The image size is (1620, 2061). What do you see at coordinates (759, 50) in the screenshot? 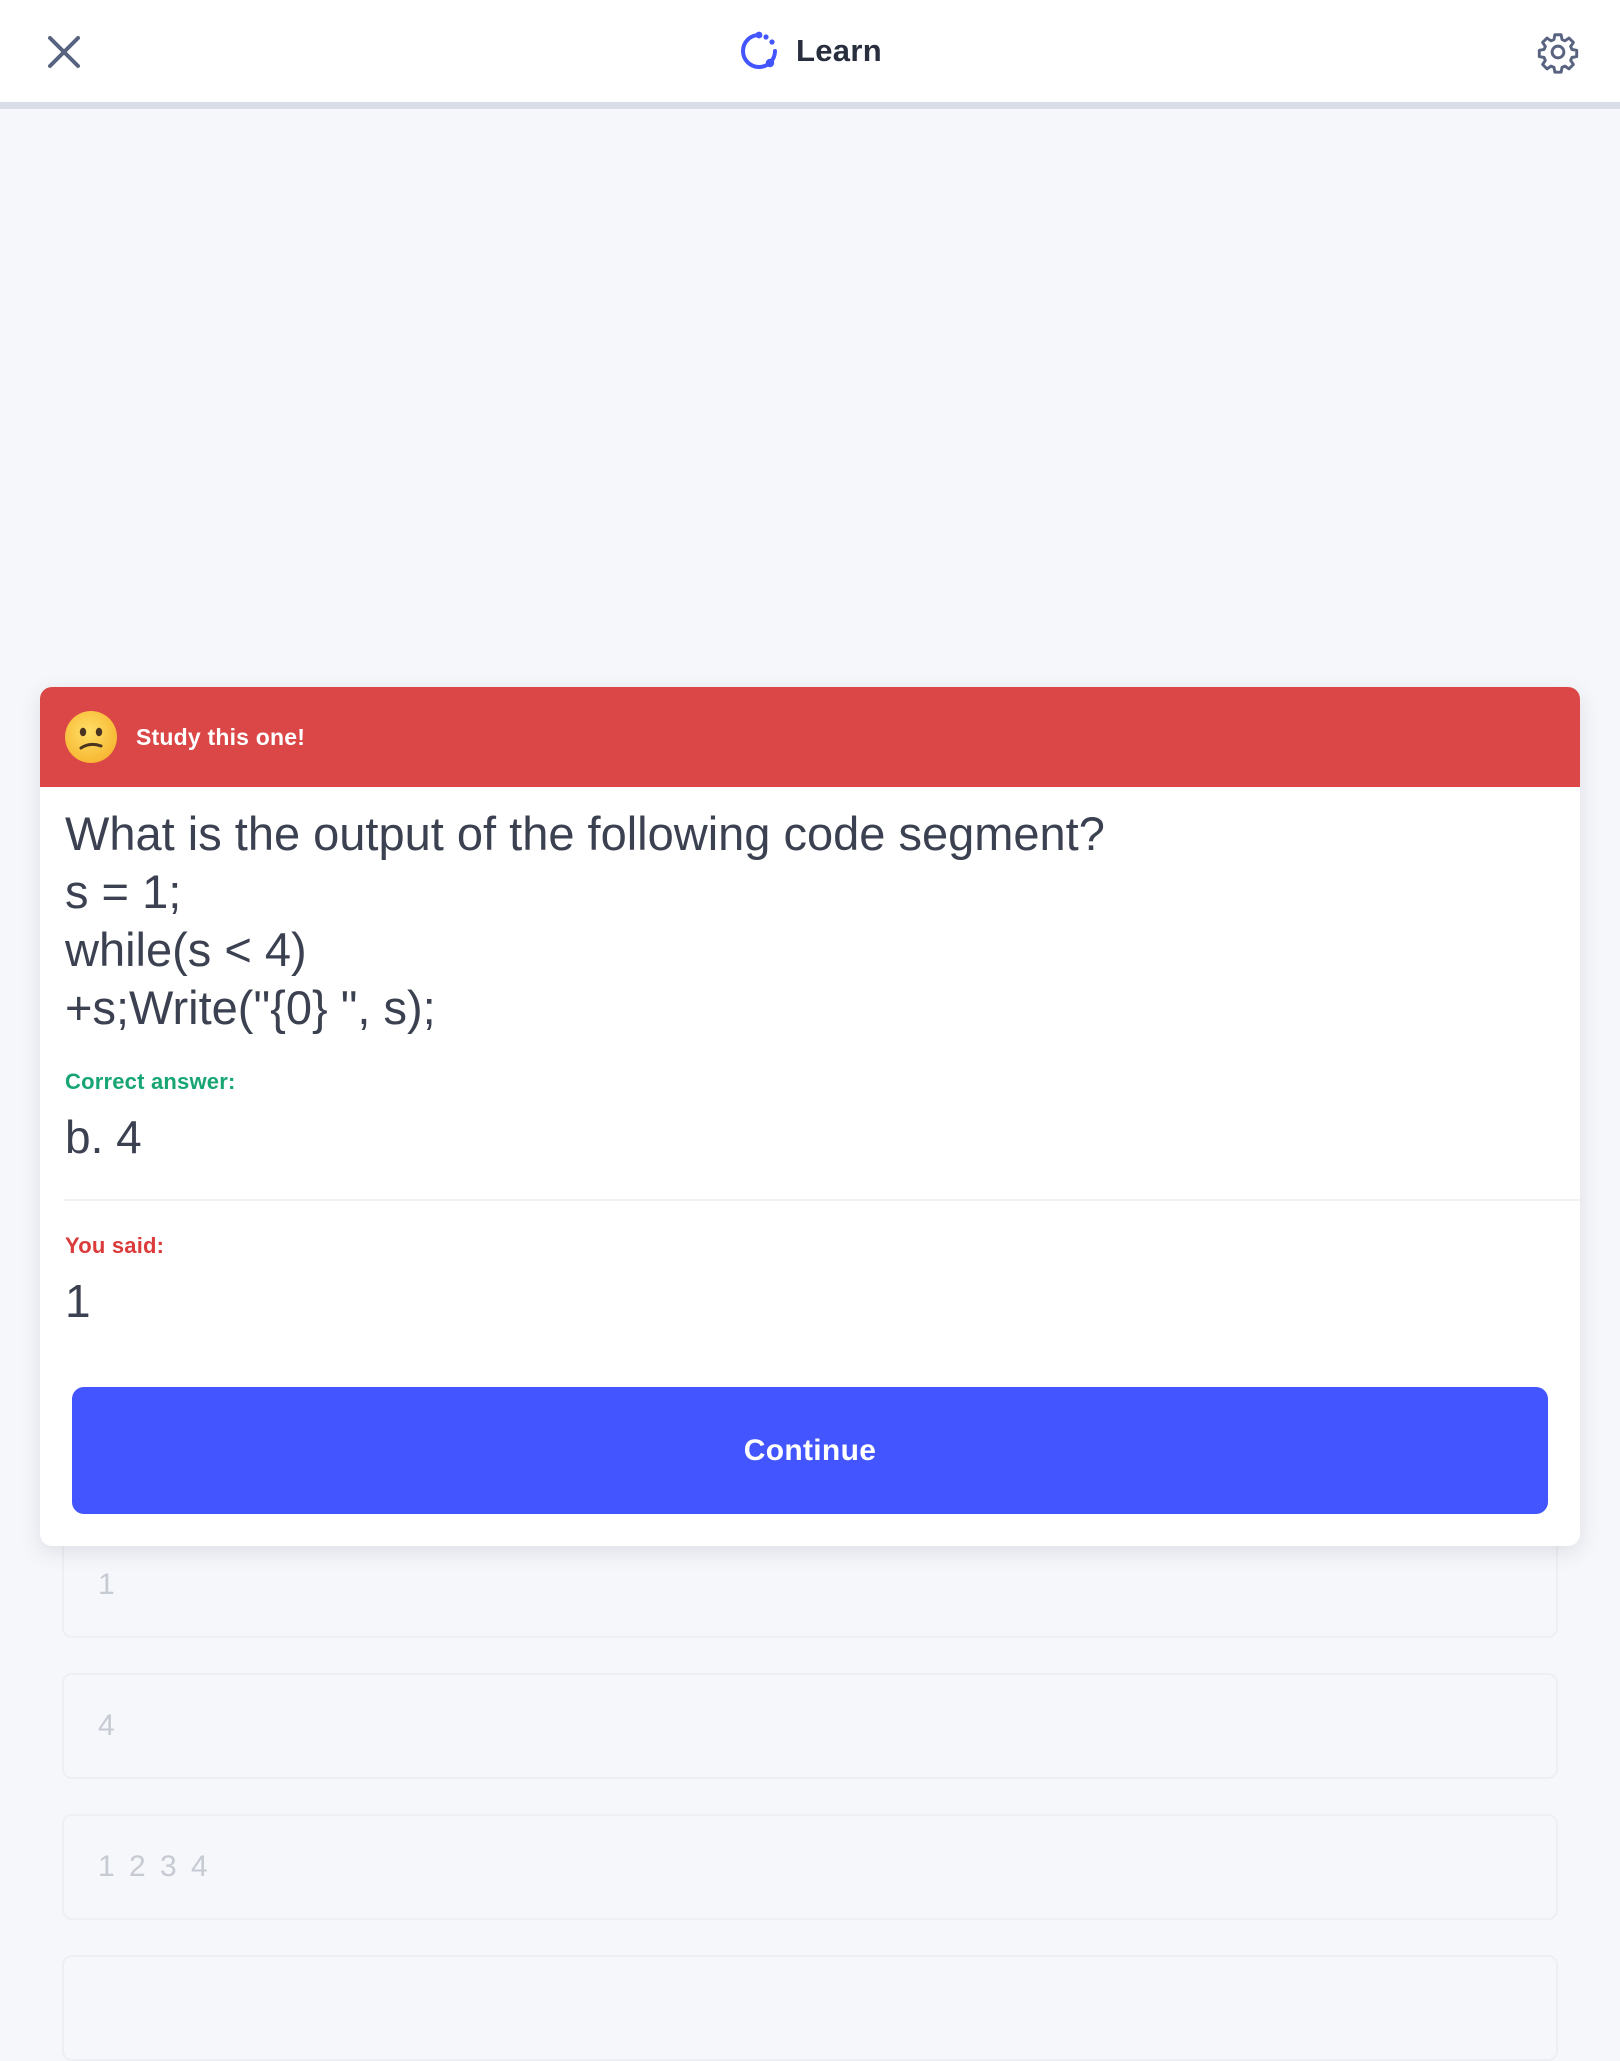
I see `learn-mode-icon` at bounding box center [759, 50].